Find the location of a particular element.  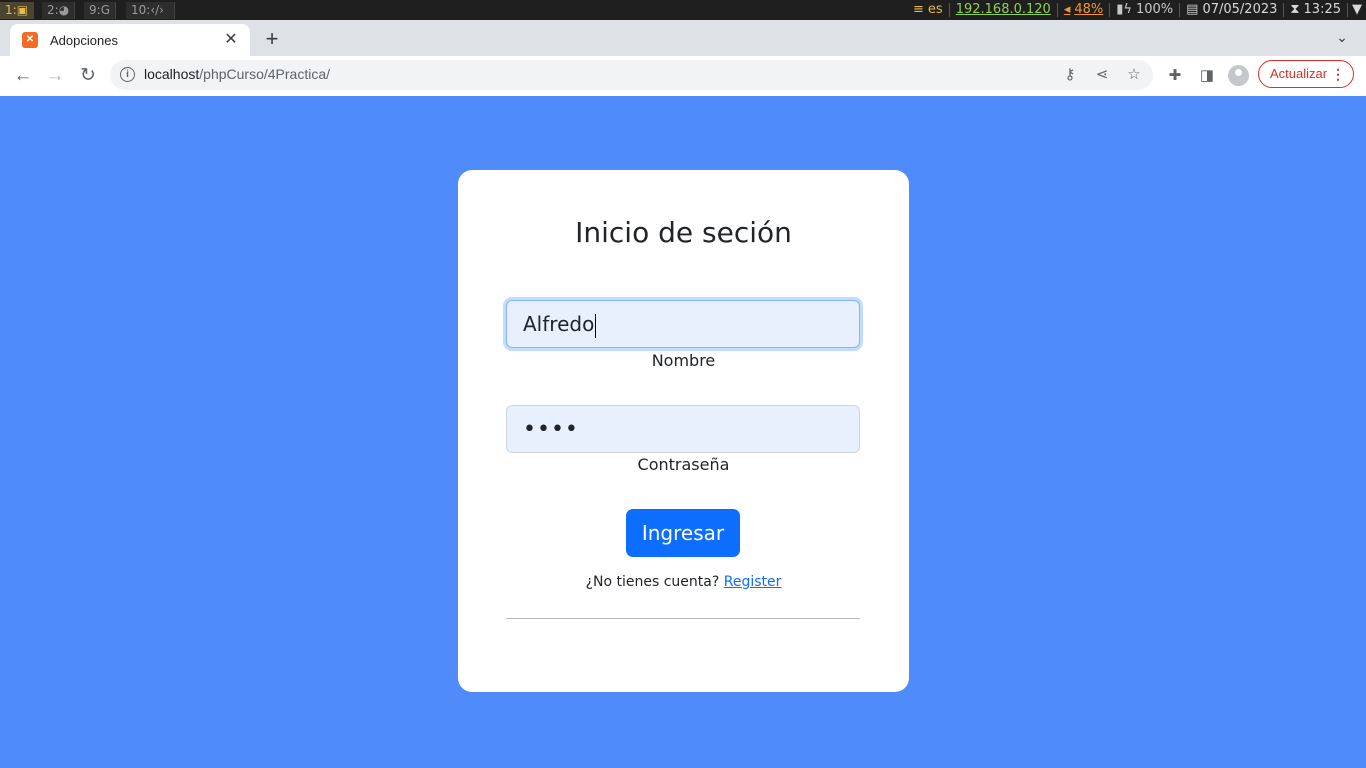

extensions-puzzle-icon: ✚ is located at coordinates (1175, 76).